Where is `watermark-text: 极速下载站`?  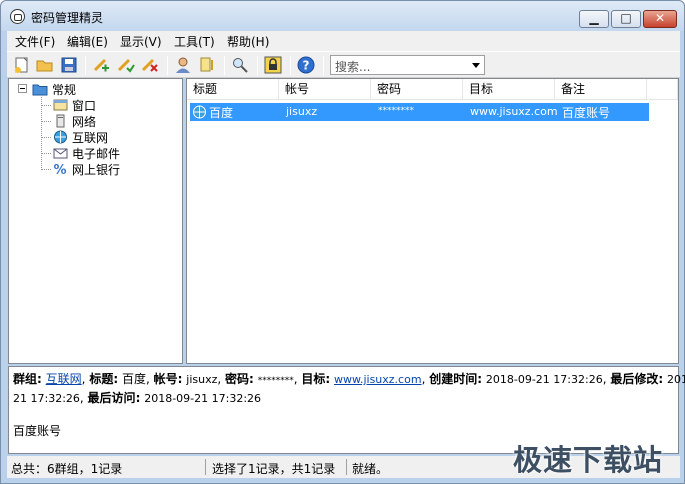
watermark-text: 极速下载站 is located at coordinates (588, 460).